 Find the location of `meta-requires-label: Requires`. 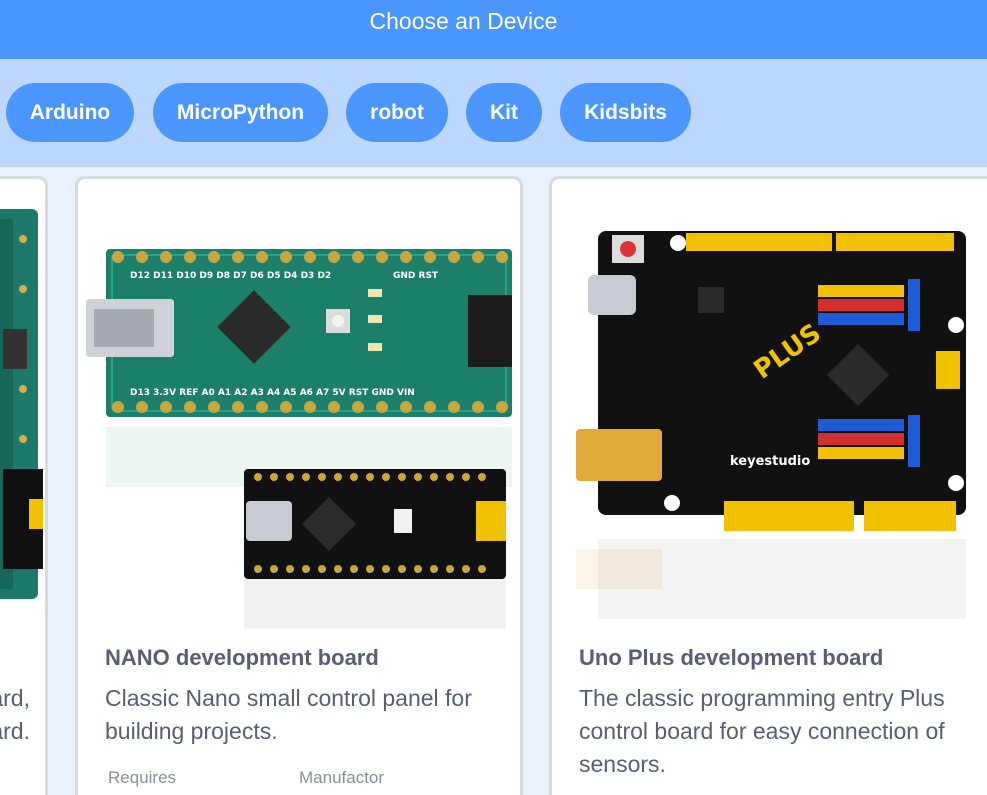

meta-requires-label: Requires is located at coordinates (142, 777).